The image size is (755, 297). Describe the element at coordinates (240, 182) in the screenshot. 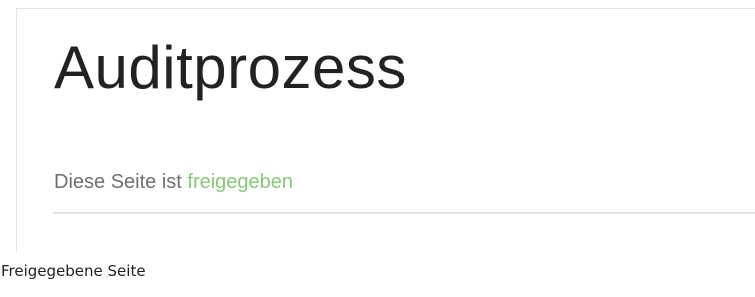

I see `approval-status-link: freigegeben` at that location.